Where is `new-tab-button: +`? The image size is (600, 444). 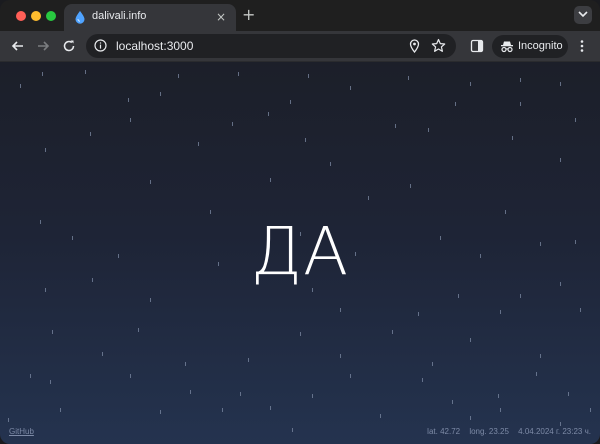
new-tab-button: + is located at coordinates (248, 15).